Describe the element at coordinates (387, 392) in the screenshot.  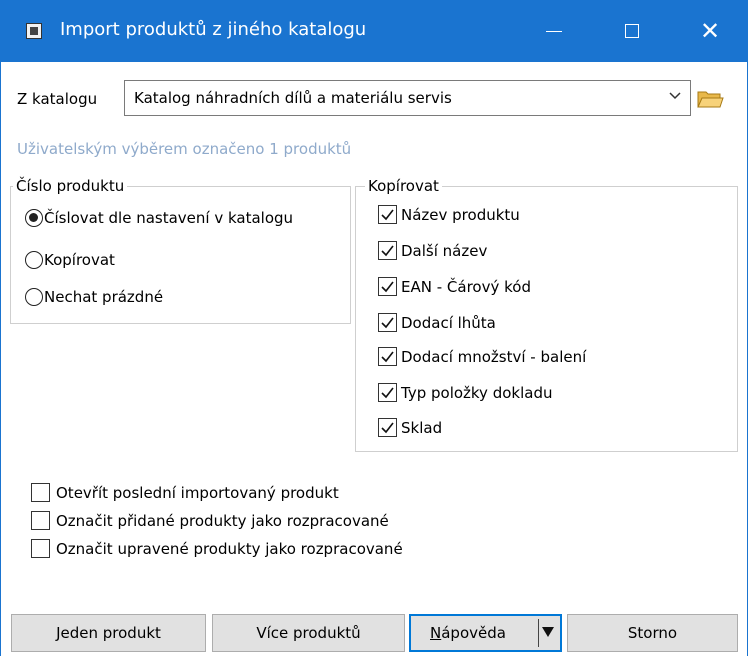
I see `checkbox-document-item-type` at that location.